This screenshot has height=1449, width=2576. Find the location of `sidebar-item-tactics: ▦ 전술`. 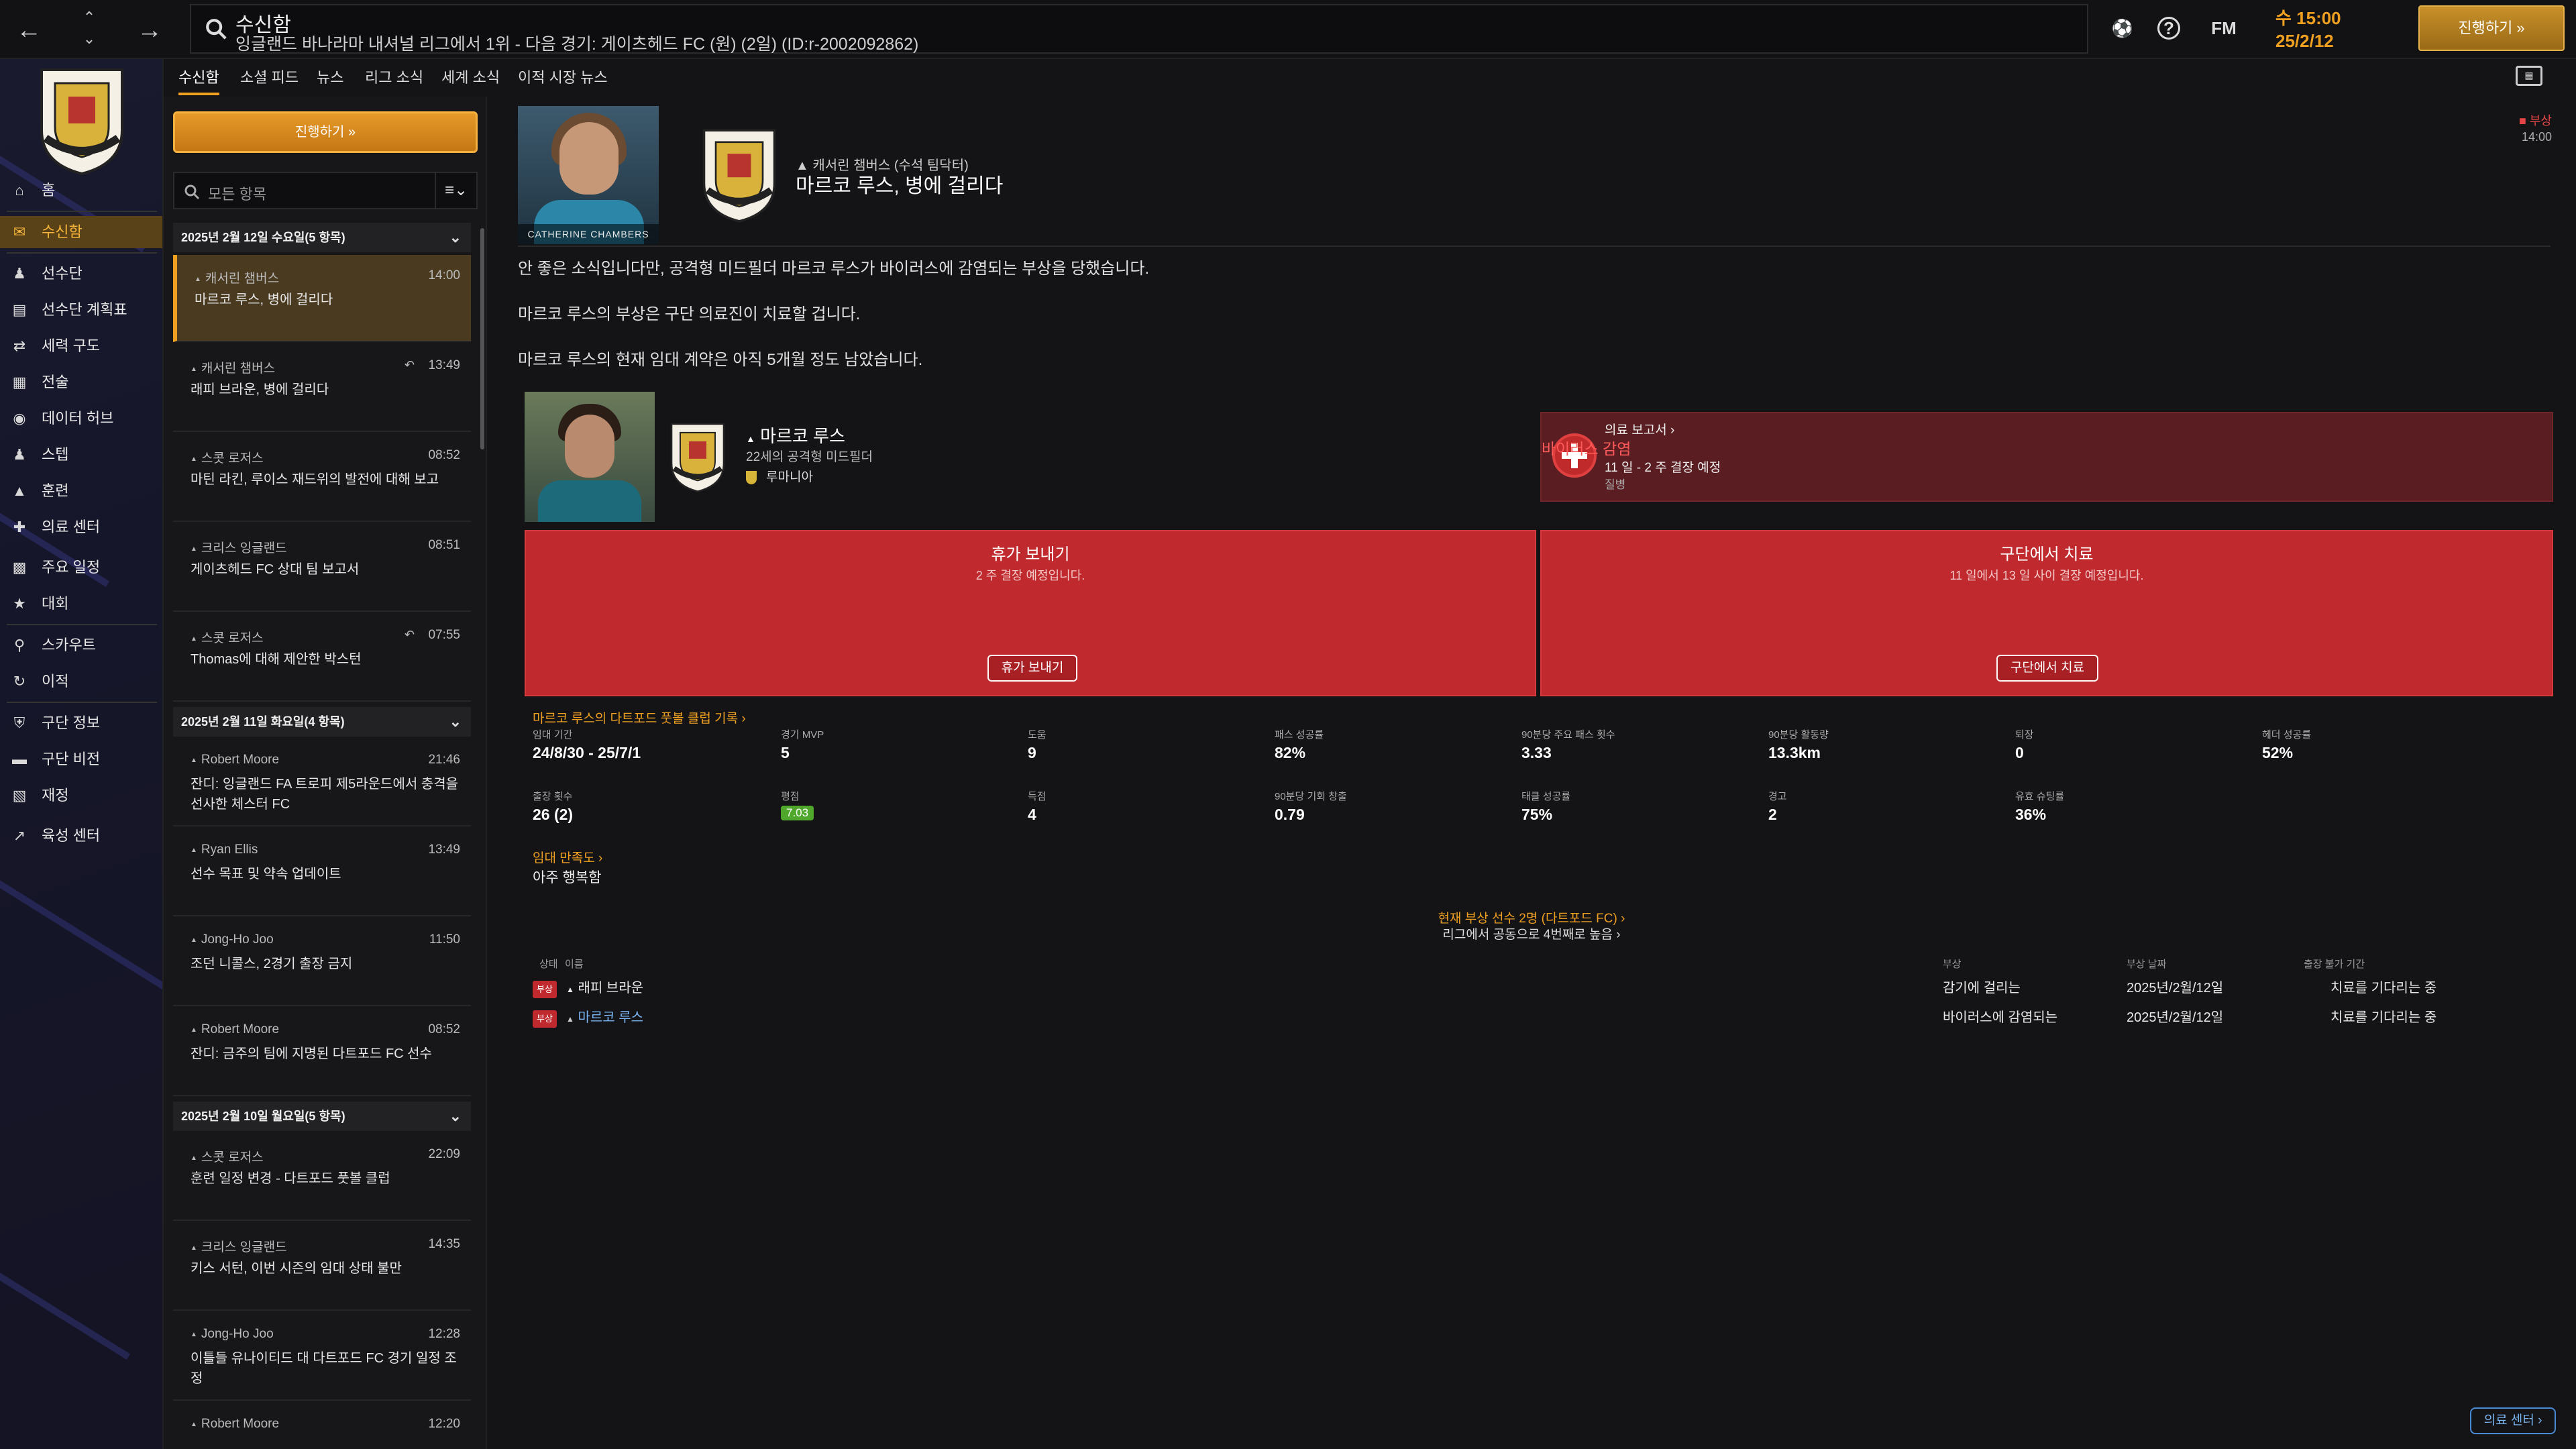

sidebar-item-tactics: ▦ 전술 is located at coordinates (81, 382).